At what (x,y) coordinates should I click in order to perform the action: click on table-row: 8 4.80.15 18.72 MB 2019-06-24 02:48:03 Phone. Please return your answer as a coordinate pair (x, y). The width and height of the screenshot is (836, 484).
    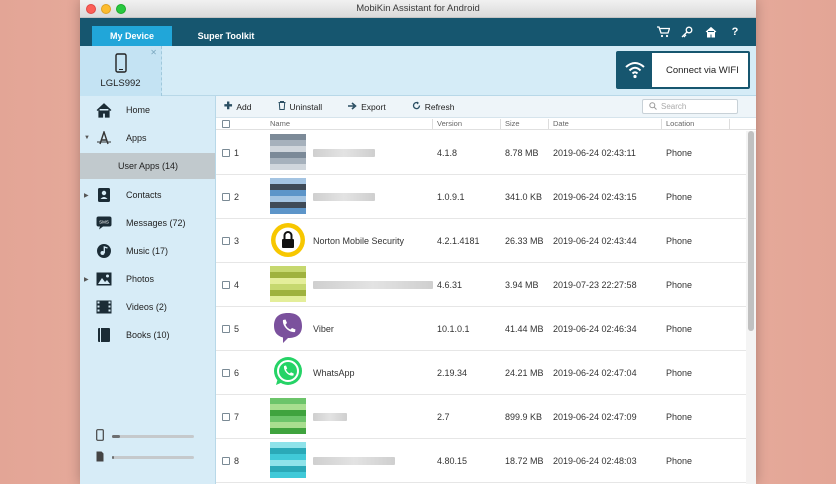
    Looking at the image, I should click on (481, 461).